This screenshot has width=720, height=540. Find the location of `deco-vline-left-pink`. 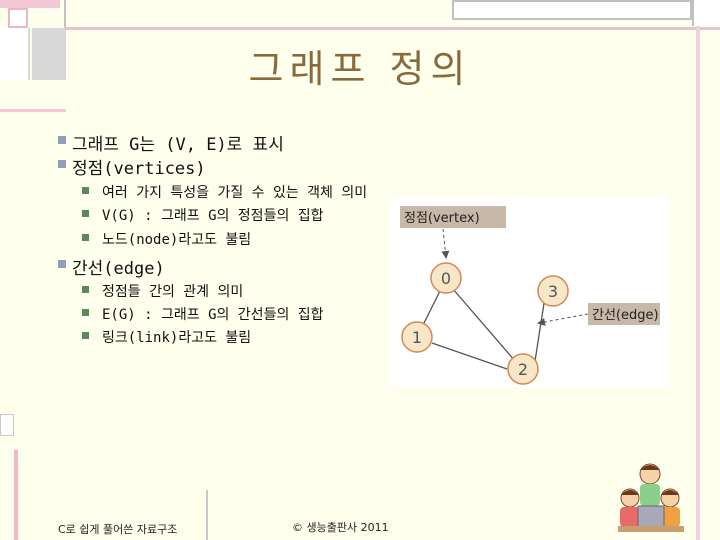

deco-vline-left-pink is located at coordinates (16, 495).